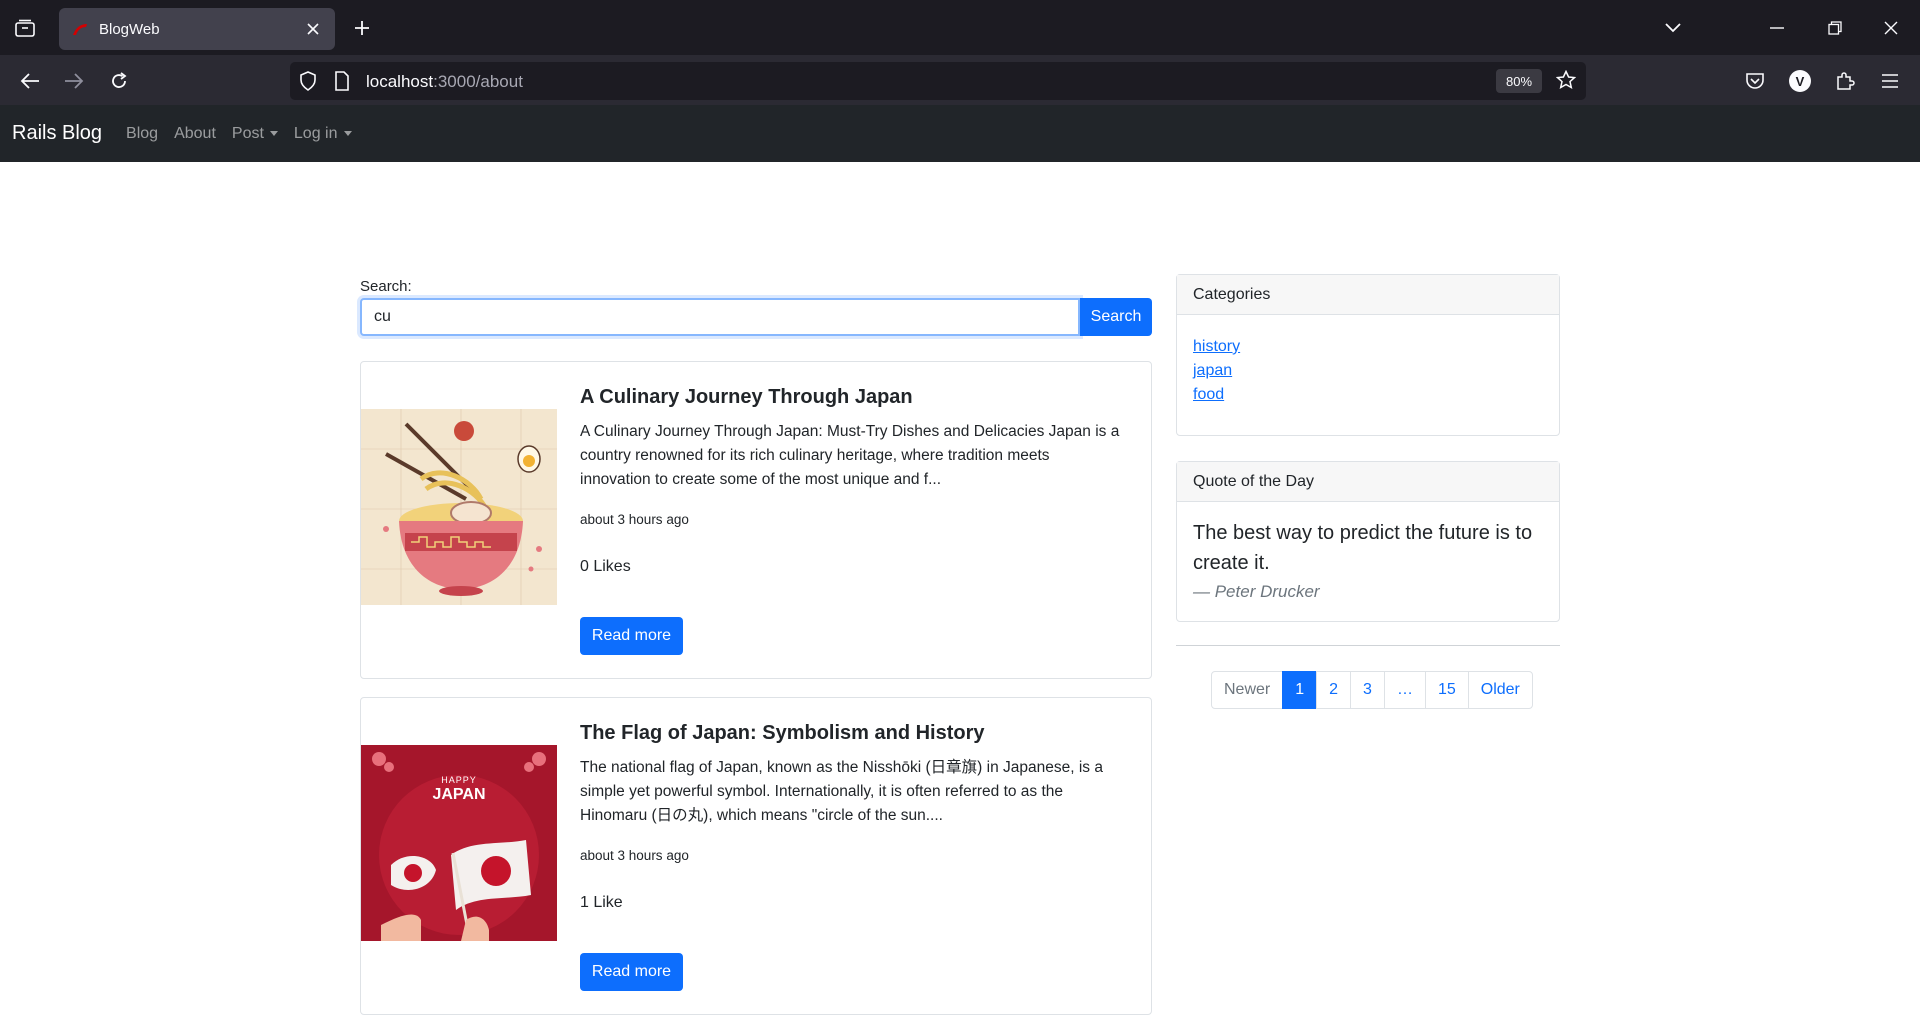  What do you see at coordinates (605, 566) in the screenshot?
I see `post-likes-count: 0 Likes` at bounding box center [605, 566].